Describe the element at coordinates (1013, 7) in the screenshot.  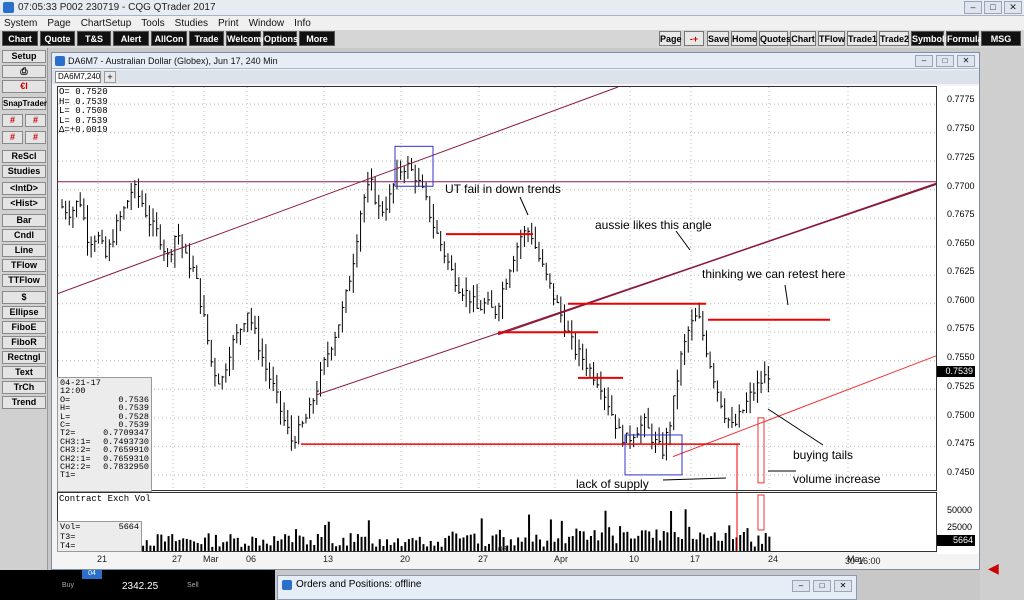
I see `close-button: ✕` at that location.